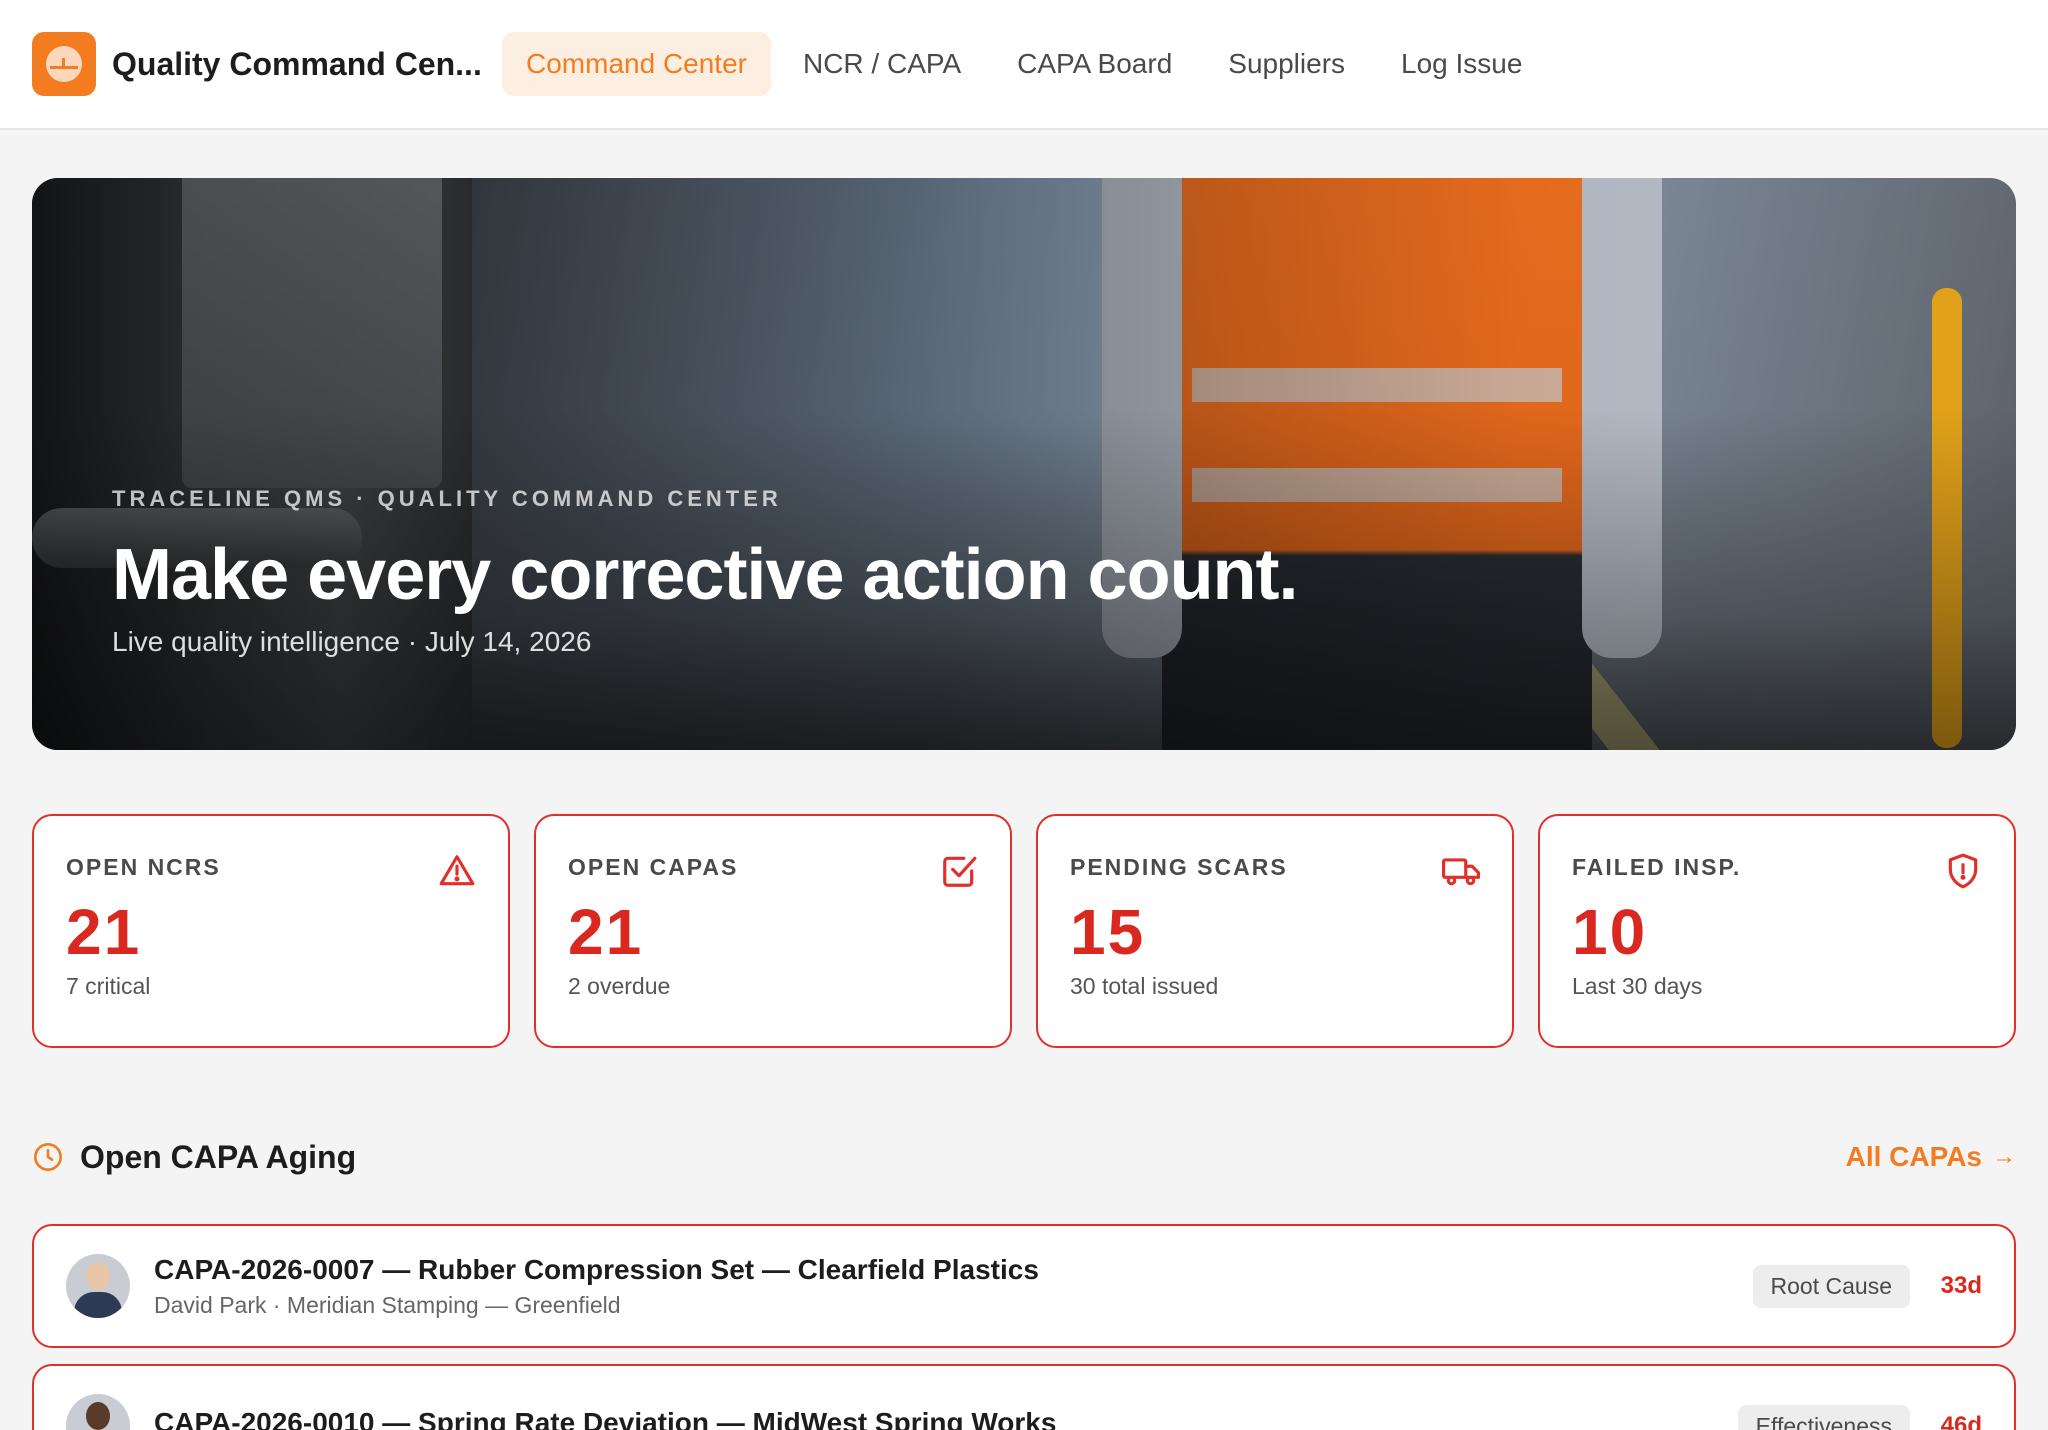 The width and height of the screenshot is (2048, 1430). What do you see at coordinates (705, 575) in the screenshot?
I see `hero-title: Make every corrective action count.` at bounding box center [705, 575].